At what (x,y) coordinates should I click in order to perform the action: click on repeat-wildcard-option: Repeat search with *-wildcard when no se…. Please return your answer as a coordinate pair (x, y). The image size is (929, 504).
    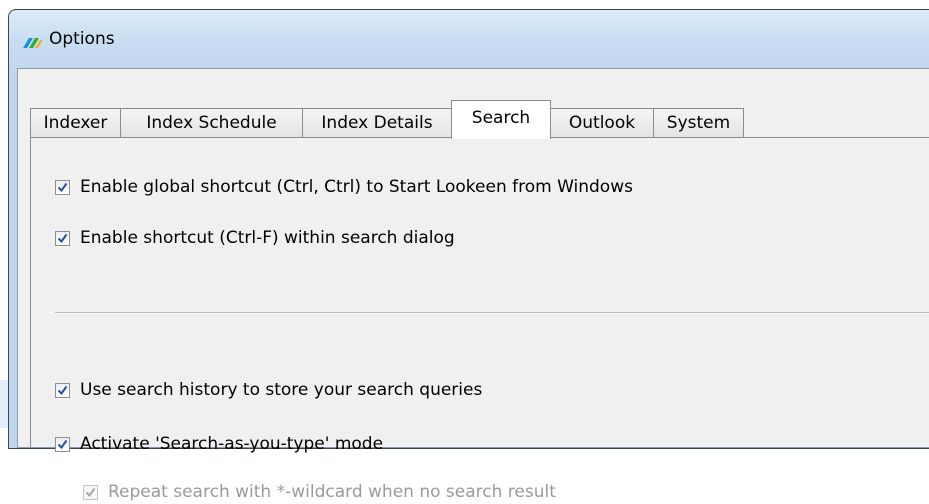
    Looking at the image, I should click on (319, 492).